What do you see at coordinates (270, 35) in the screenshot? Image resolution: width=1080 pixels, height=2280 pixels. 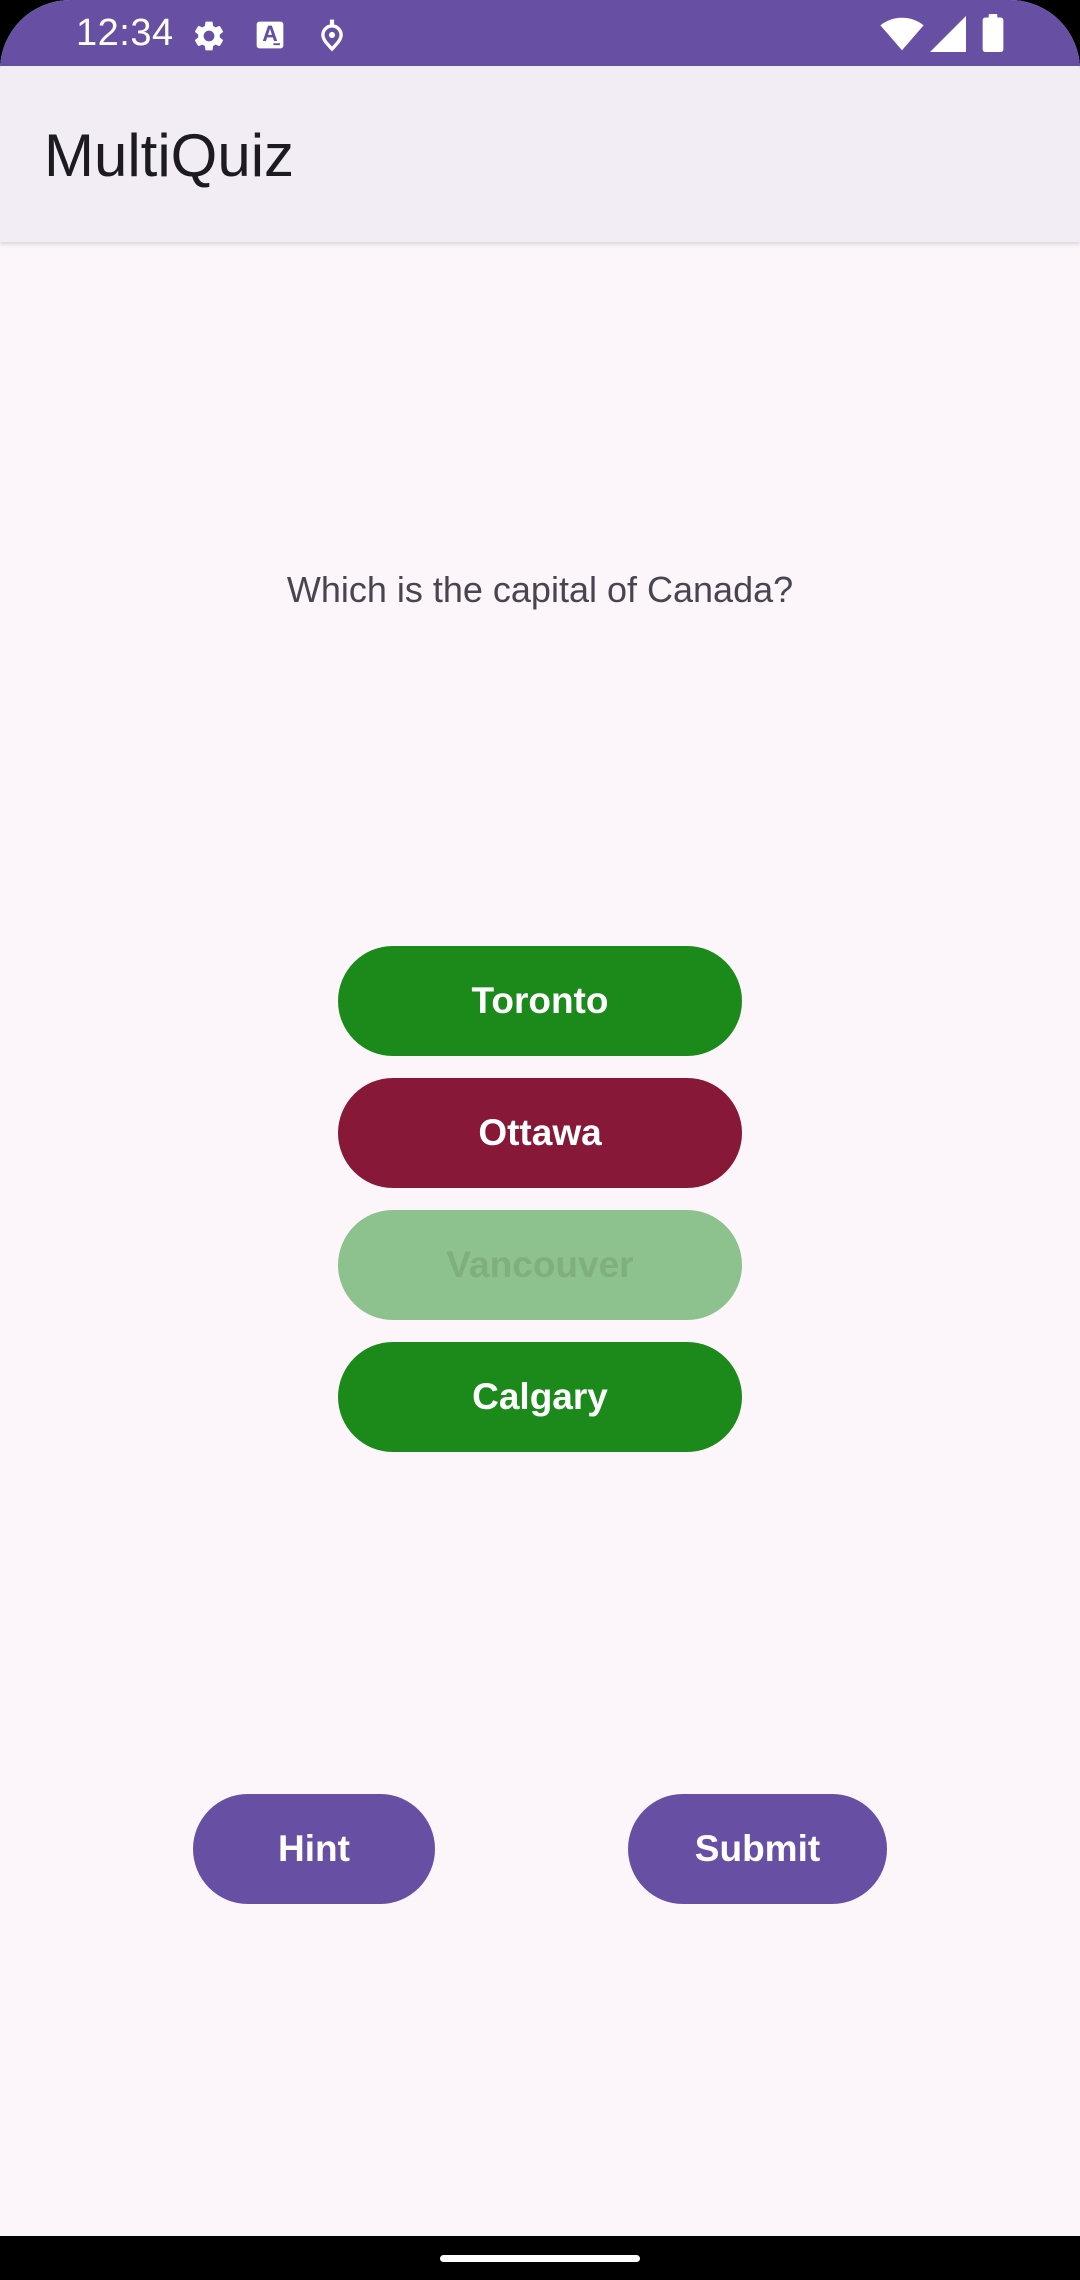 I see `text-a-icon` at bounding box center [270, 35].